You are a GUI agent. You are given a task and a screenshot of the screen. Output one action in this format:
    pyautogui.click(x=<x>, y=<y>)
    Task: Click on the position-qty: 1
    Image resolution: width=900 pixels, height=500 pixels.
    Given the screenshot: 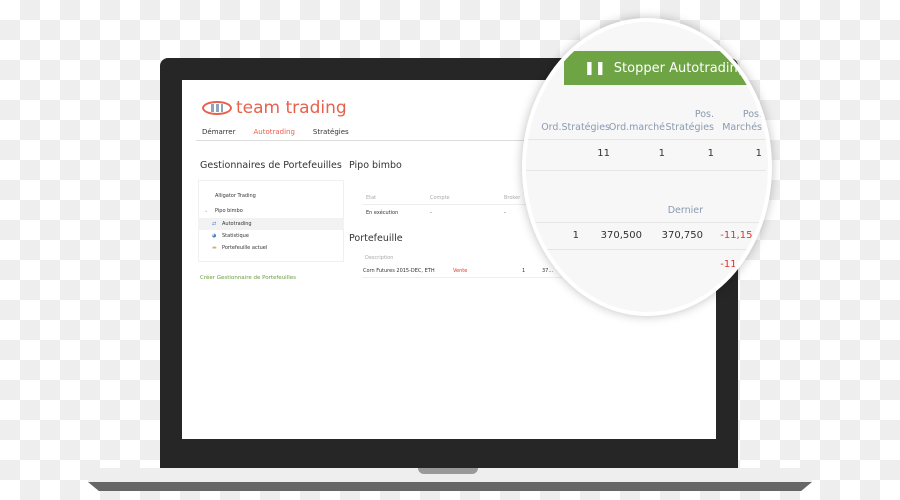 What is the action you would take?
    pyautogui.click(x=575, y=235)
    